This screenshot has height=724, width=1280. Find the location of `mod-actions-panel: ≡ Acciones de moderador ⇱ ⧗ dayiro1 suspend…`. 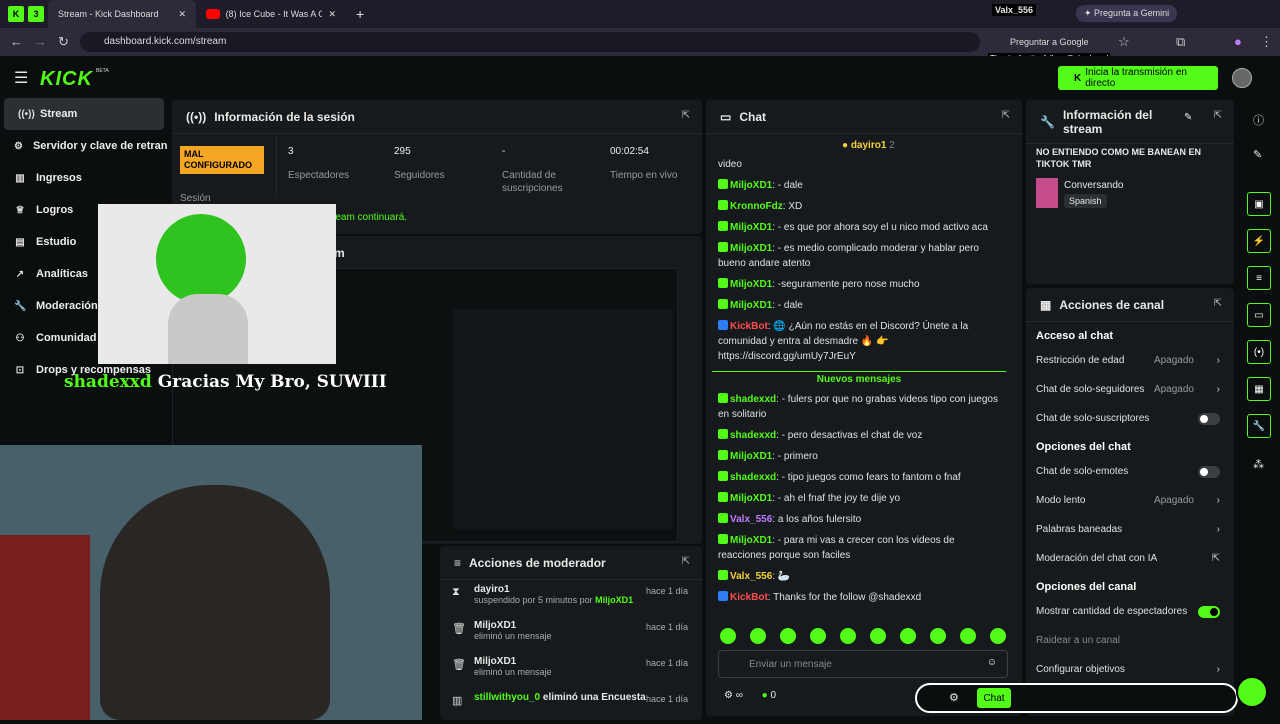

mod-actions-panel: ≡ Acciones de moderador ⇱ ⧗ dayiro1 suspend… is located at coordinates (571, 633).